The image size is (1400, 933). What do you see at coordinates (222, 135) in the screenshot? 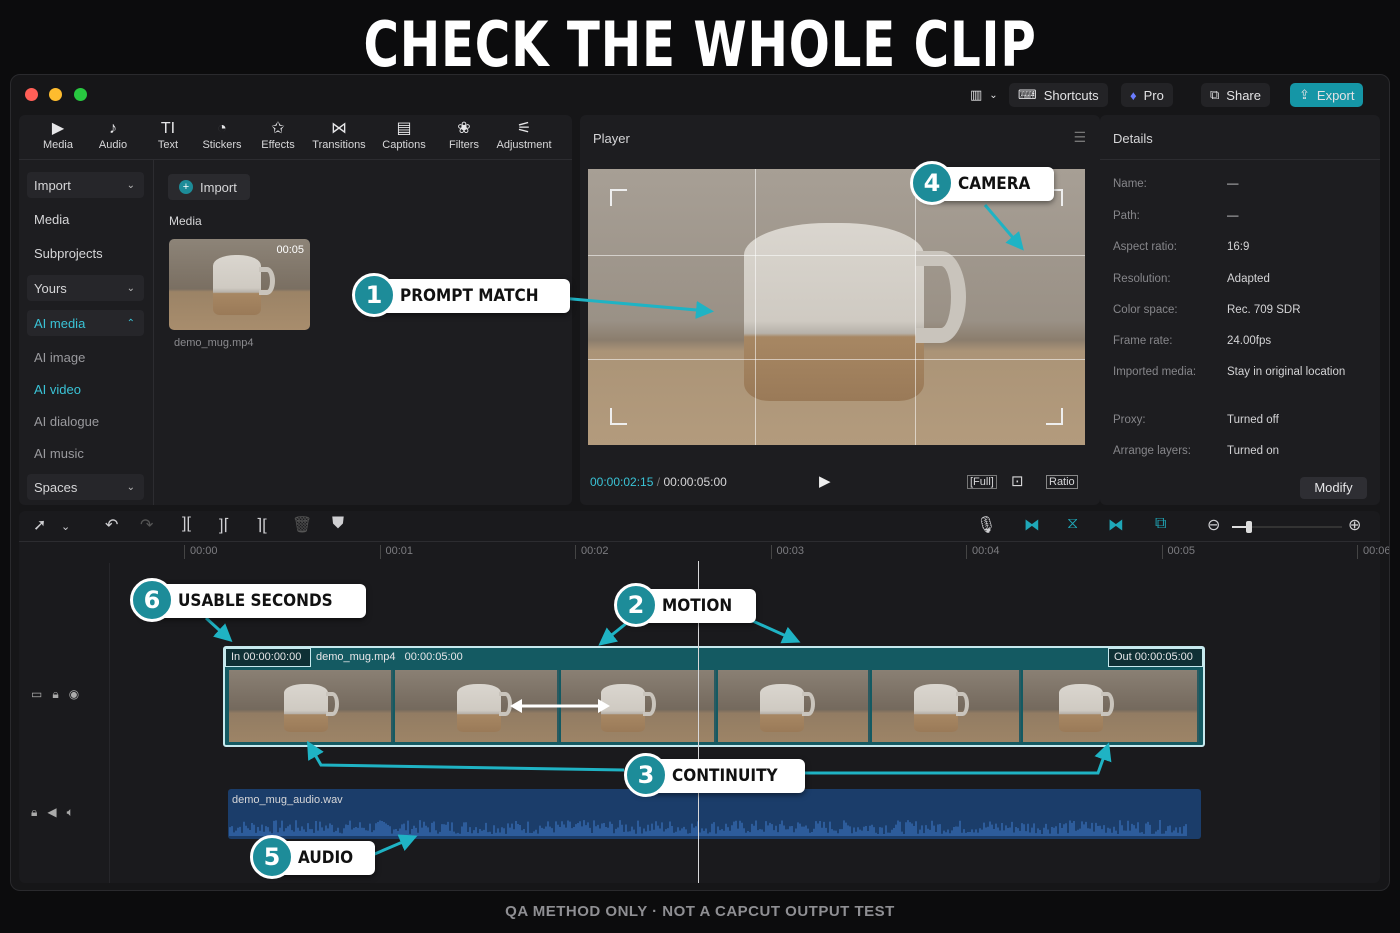
I see `tab-stickers: ◔ Stickers` at bounding box center [222, 135].